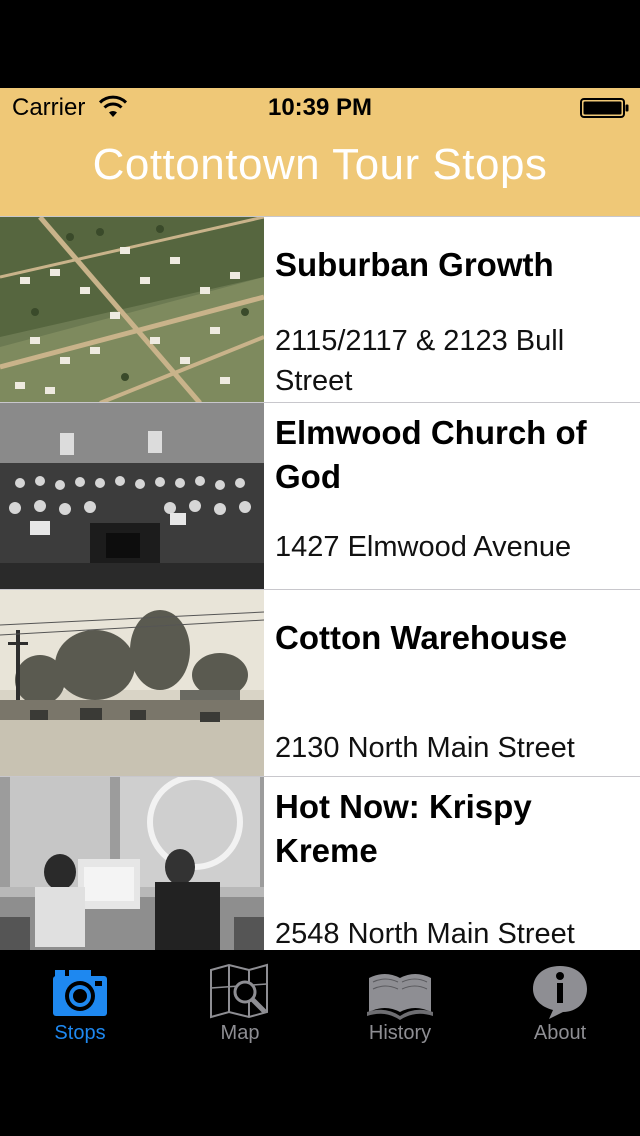 This screenshot has height=1136, width=640. I want to click on battery-icon, so click(604, 108).